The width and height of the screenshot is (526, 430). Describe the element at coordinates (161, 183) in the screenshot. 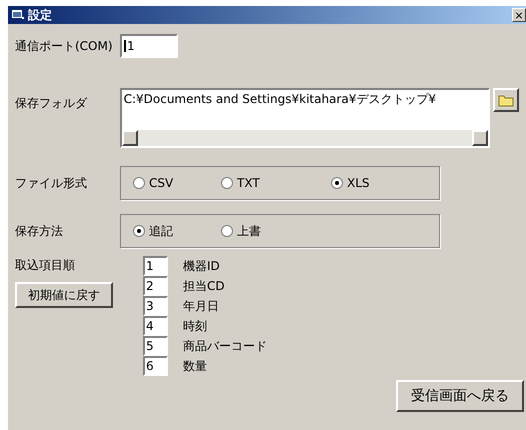

I see `radio-label: CSV` at that location.